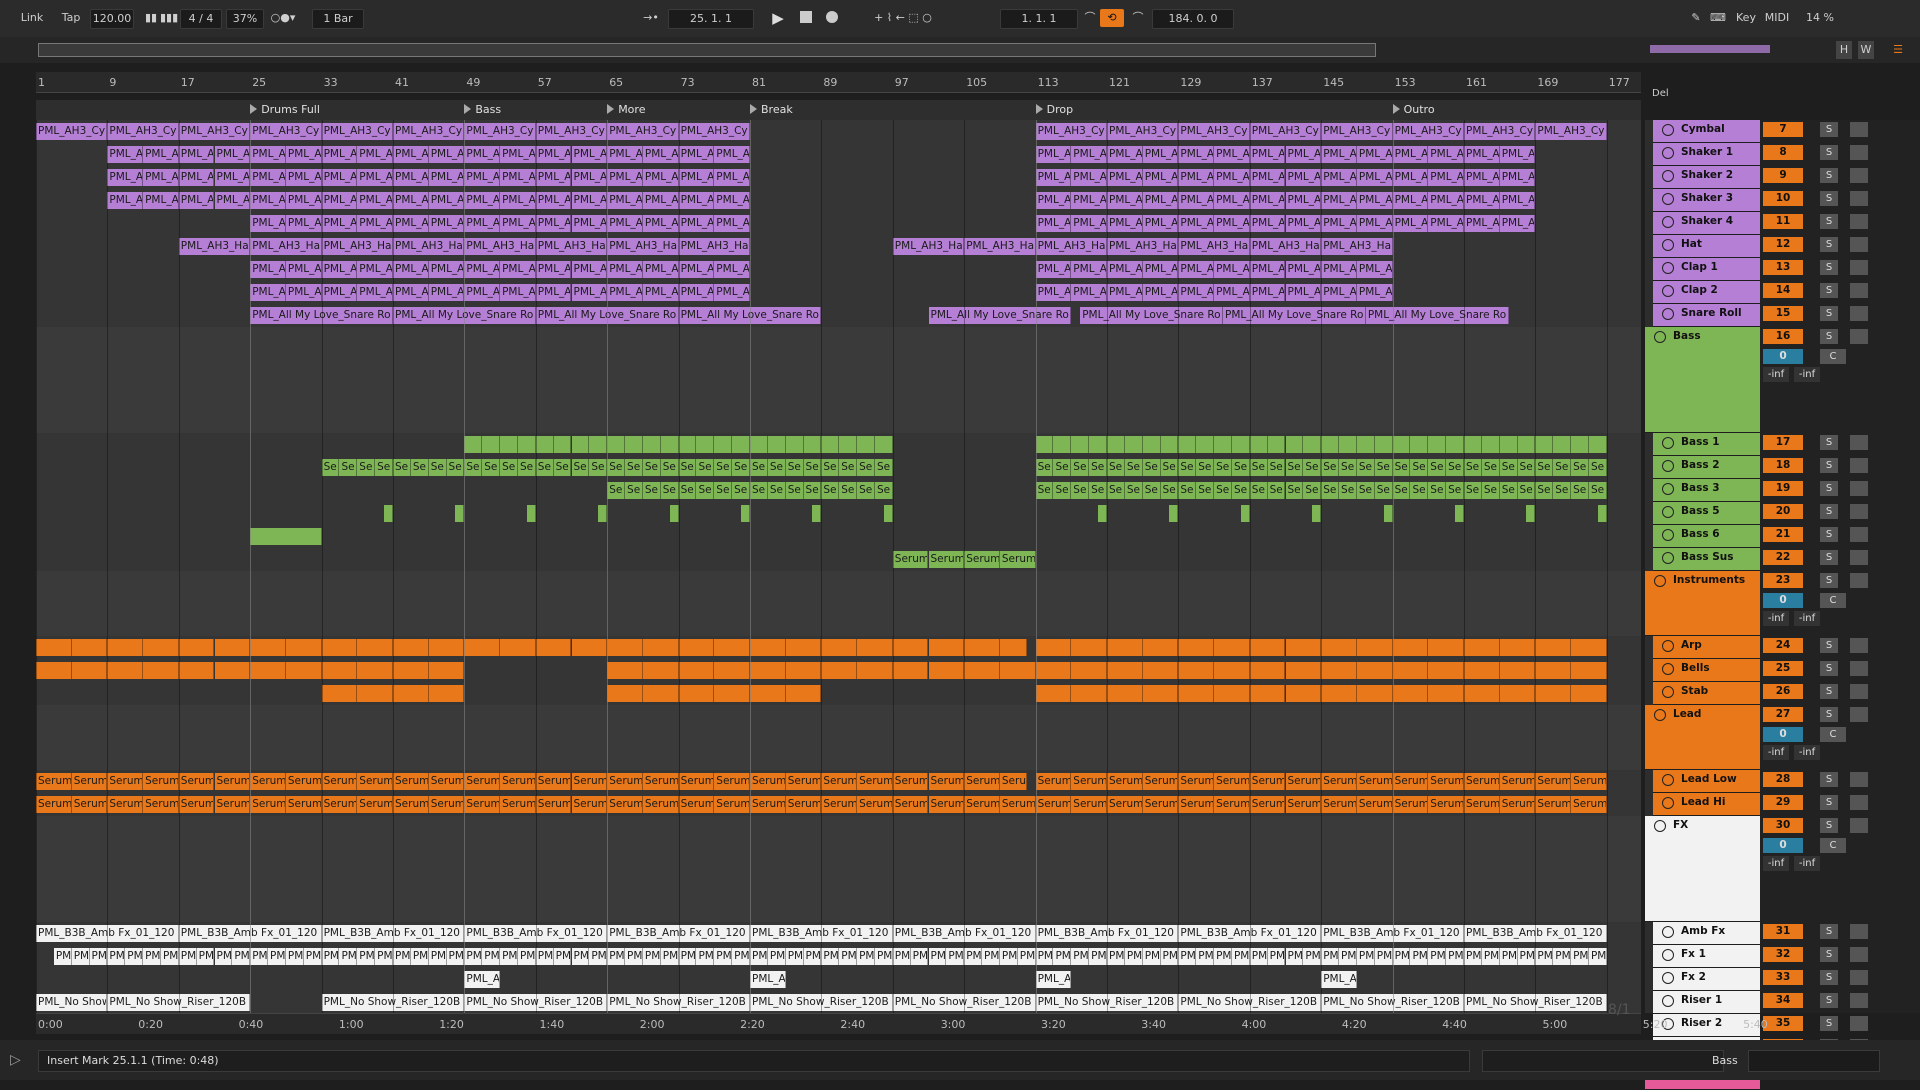  I want to click on record-mode-icon: ○●▾, so click(283, 18).